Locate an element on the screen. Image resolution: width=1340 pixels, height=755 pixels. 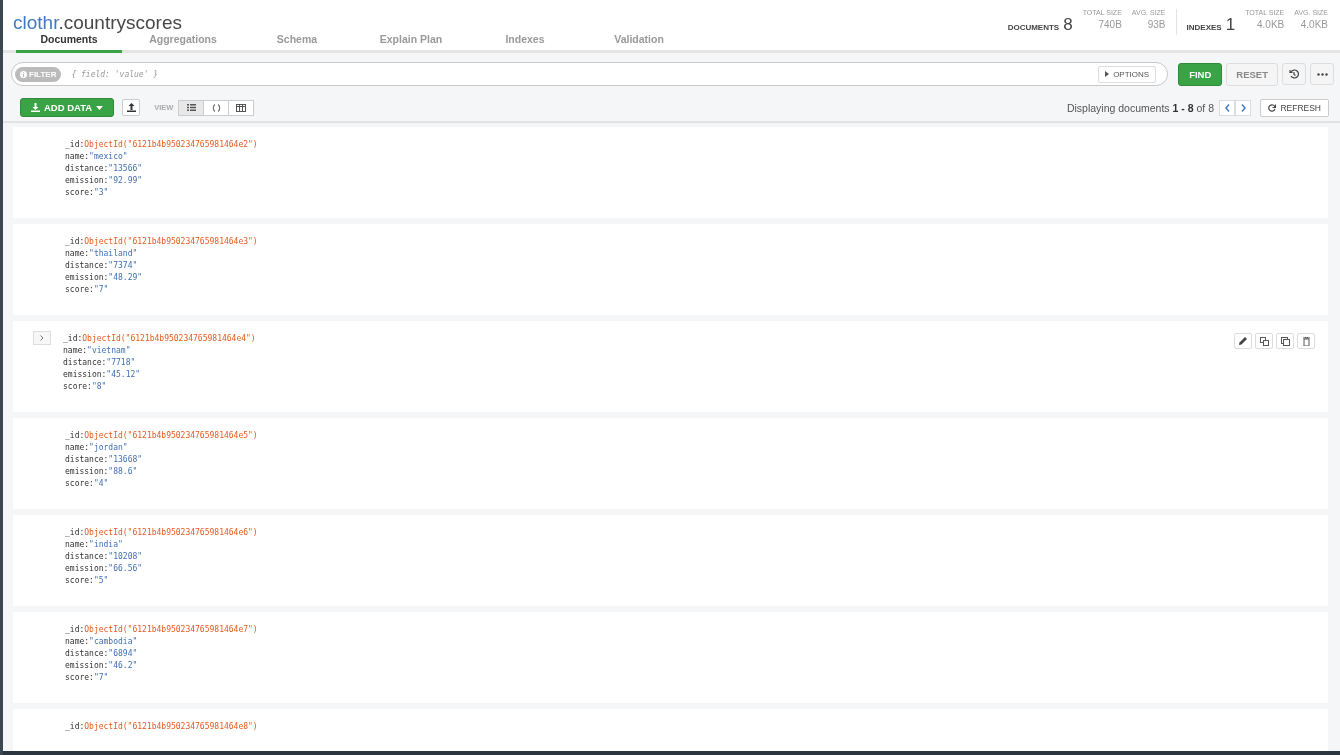
delete-button is located at coordinates (1306, 341).